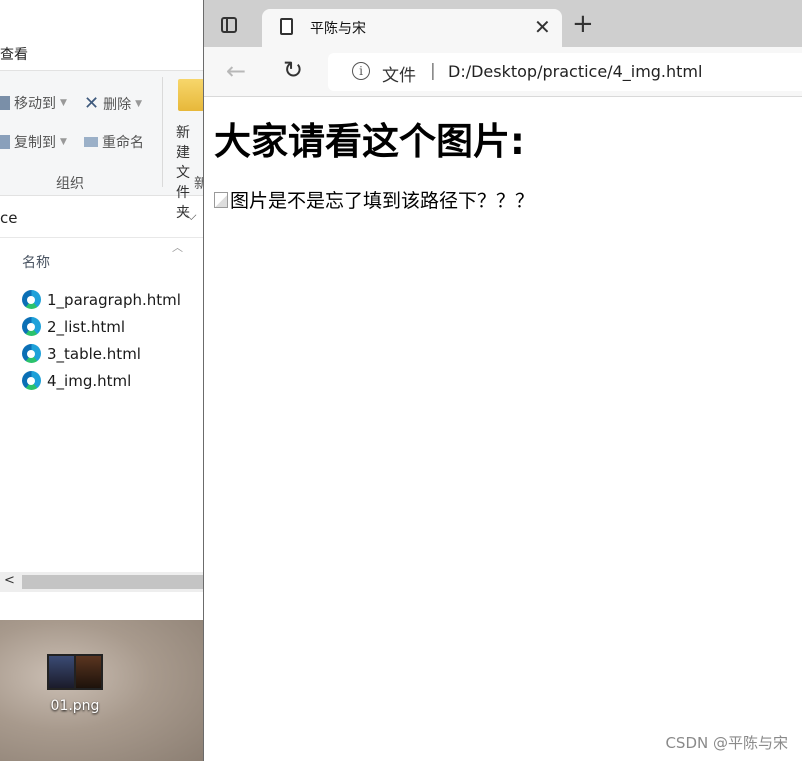  I want to click on scrollbar-thumb, so click(112, 582).